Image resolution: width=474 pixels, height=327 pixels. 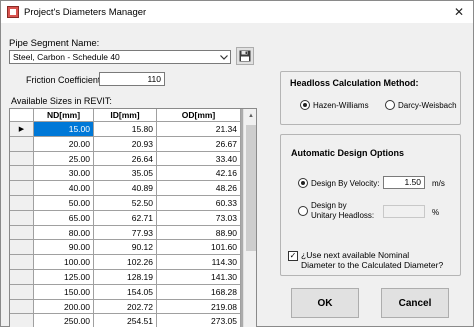 I want to click on cell-nd: 200.00, so click(x=64, y=307).